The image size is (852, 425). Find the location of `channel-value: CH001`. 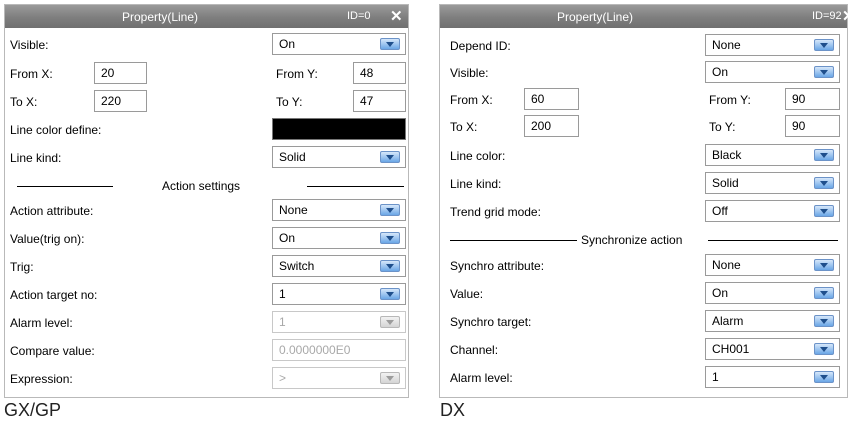

channel-value: CH001 is located at coordinates (731, 349).